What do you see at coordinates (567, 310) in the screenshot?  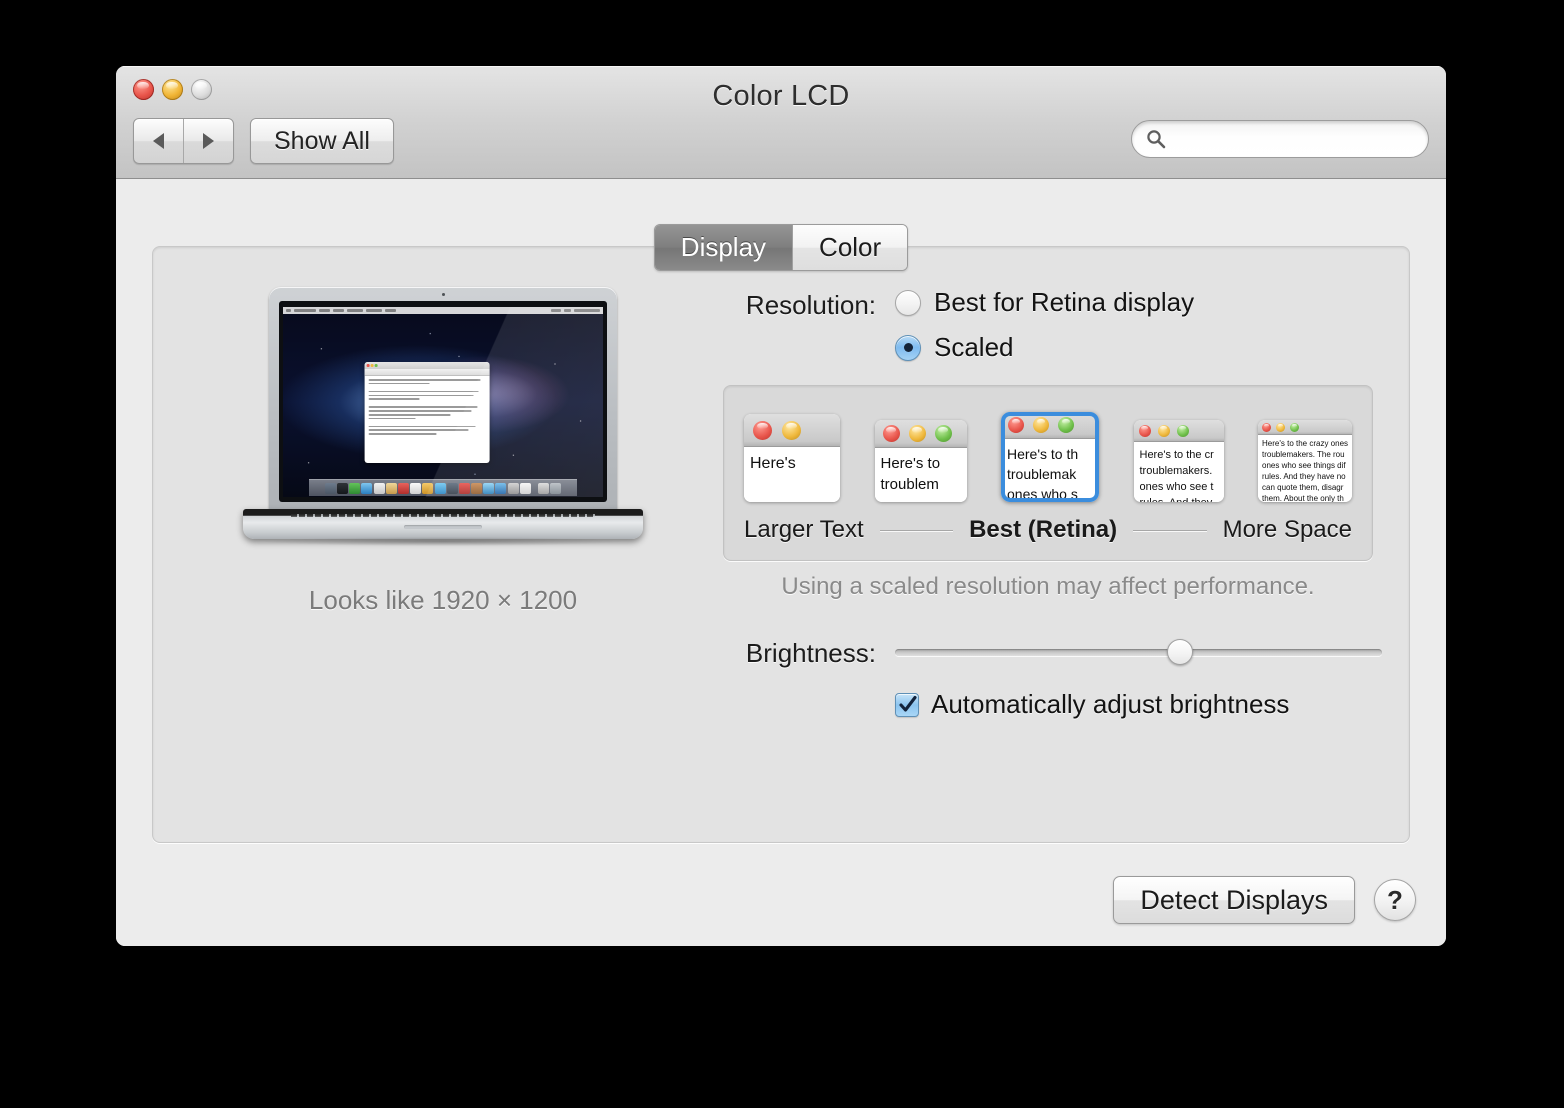 I see `preview-status-item` at bounding box center [567, 310].